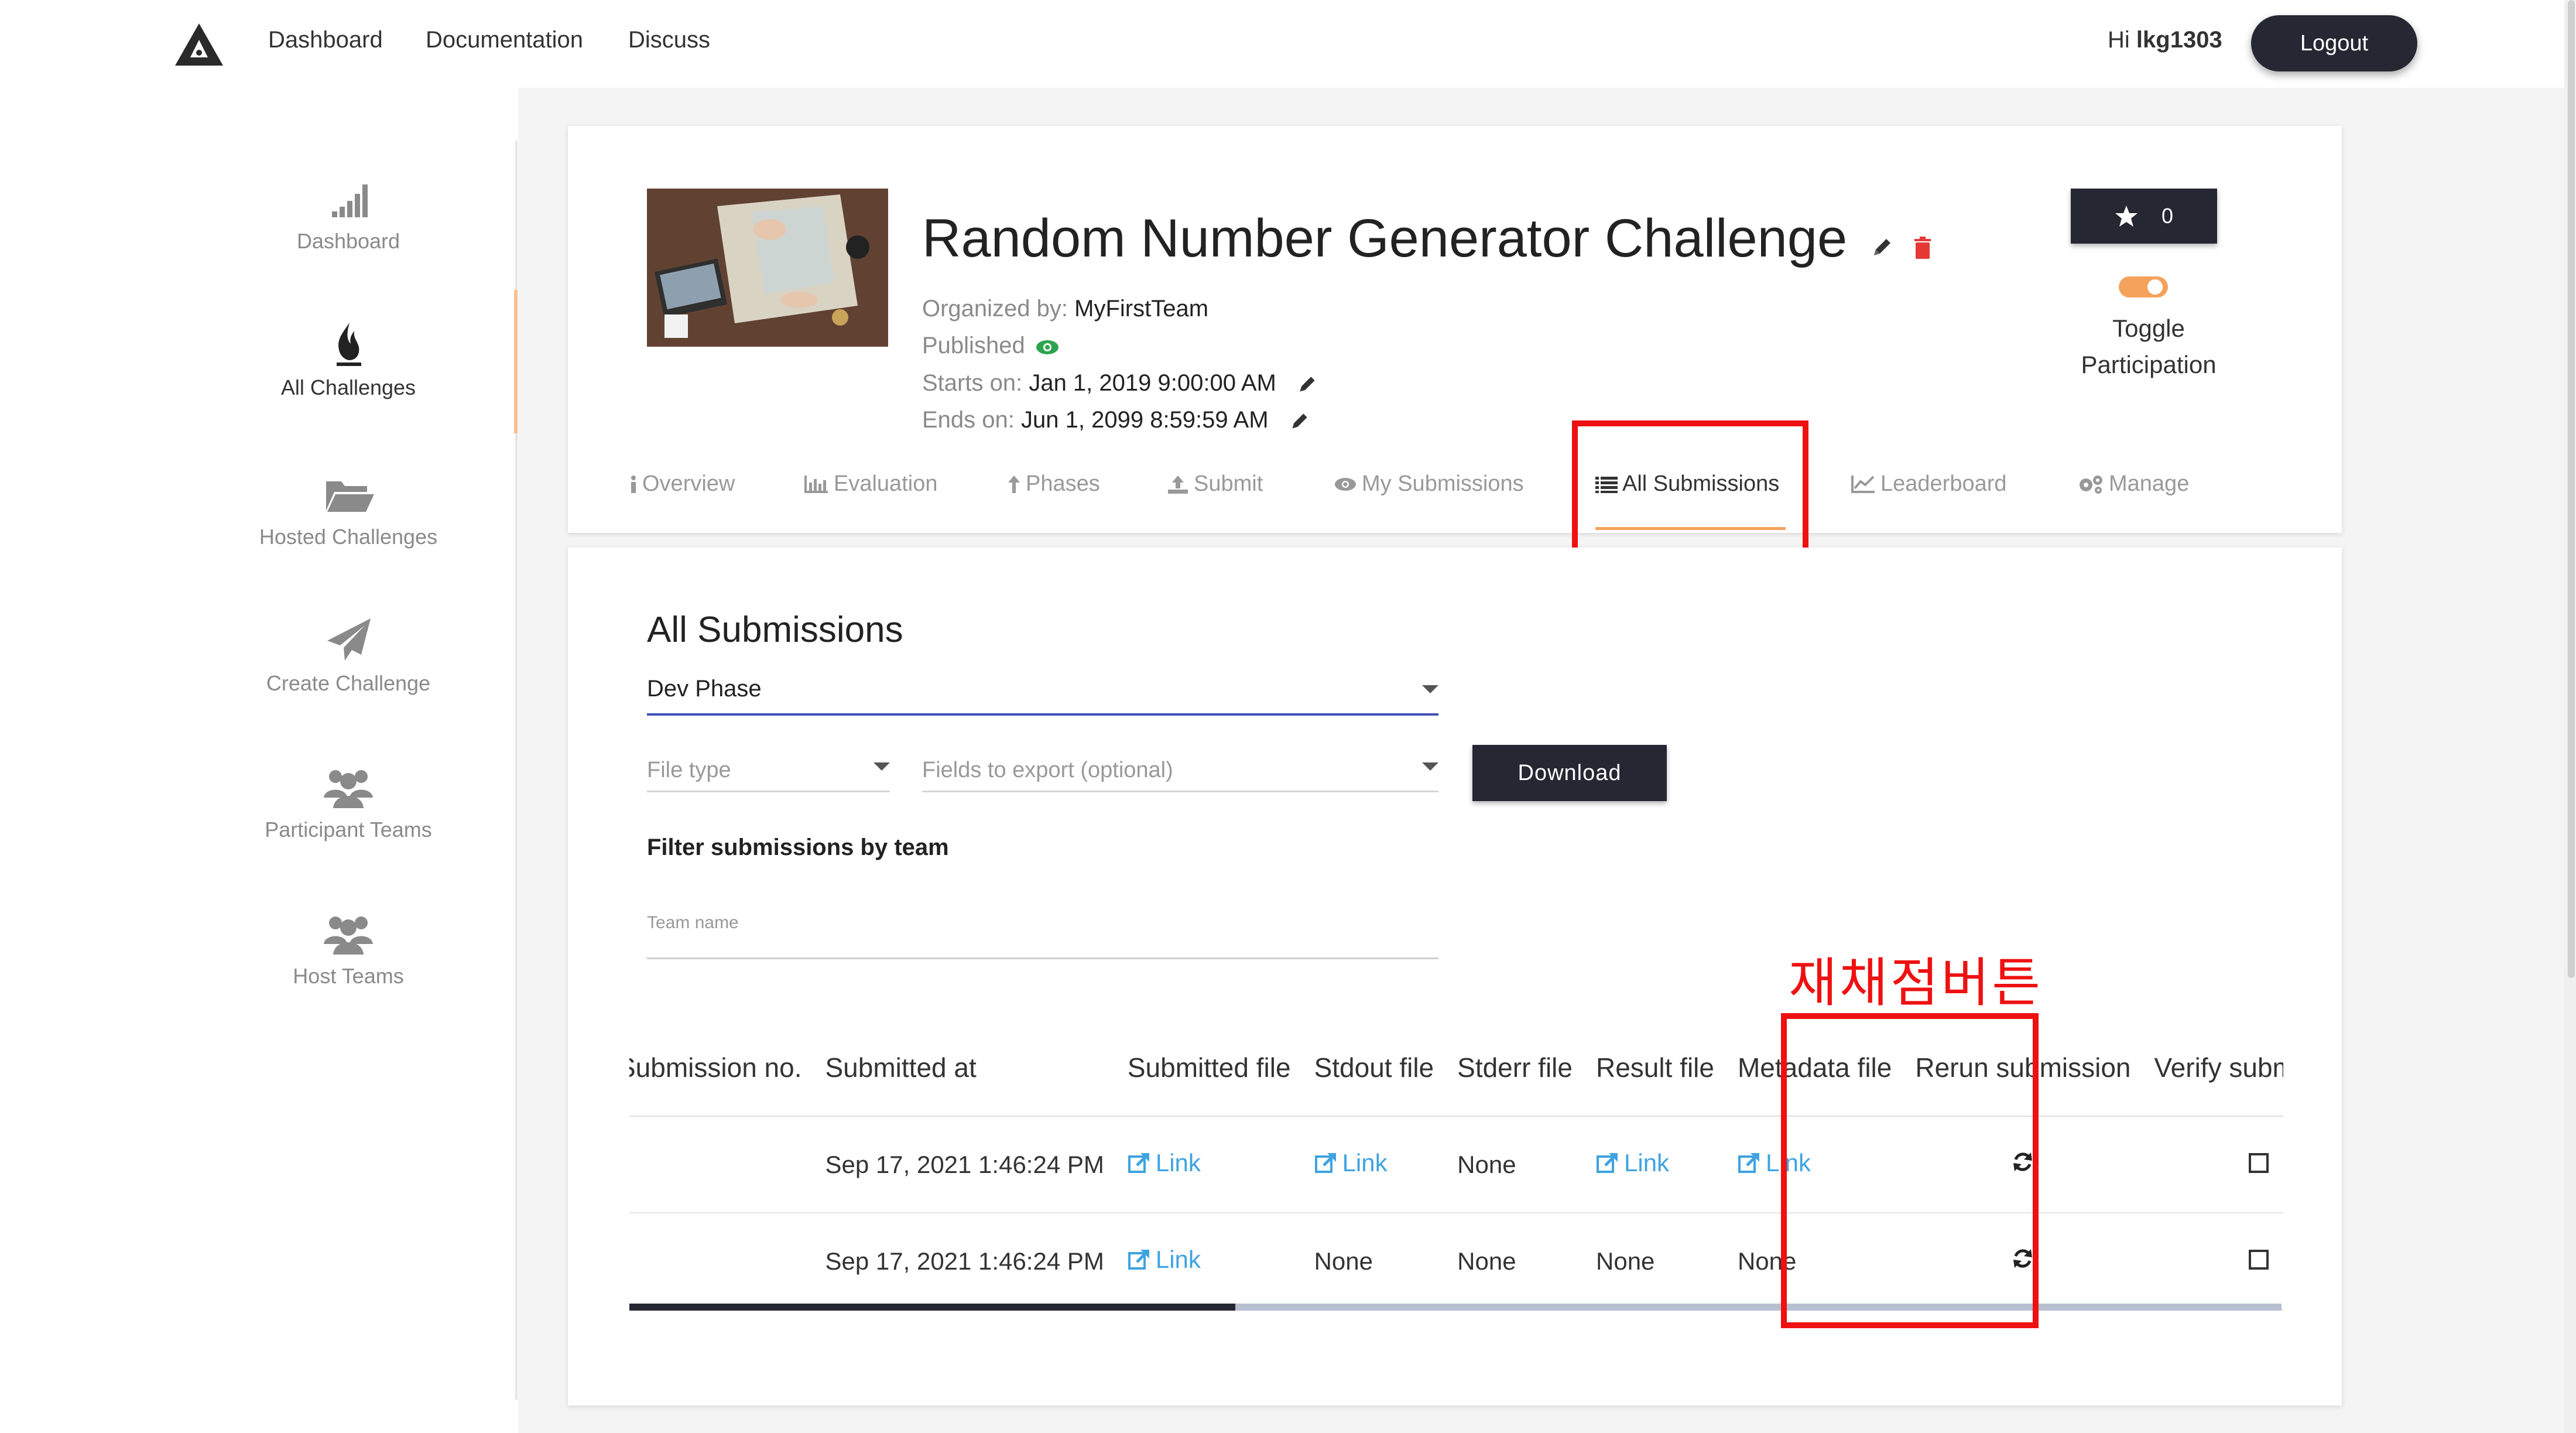 The width and height of the screenshot is (2576, 1433). What do you see at coordinates (682, 484) in the screenshot?
I see `tab-overview: Overview` at bounding box center [682, 484].